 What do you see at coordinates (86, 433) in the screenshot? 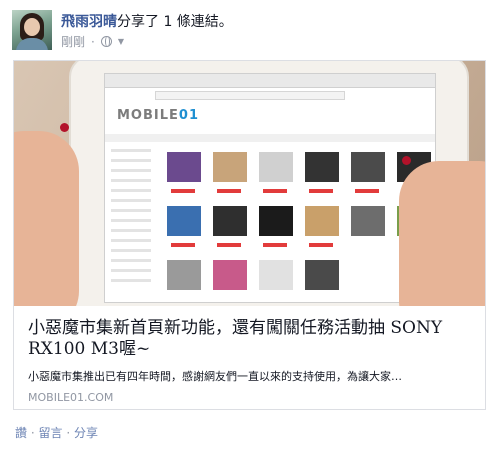
I see `share-link: 分享` at bounding box center [86, 433].